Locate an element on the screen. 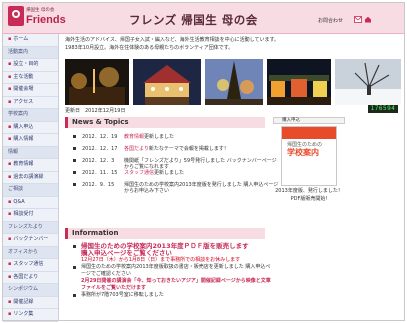 This screenshot has width=407, height=323. sidebar-item: ▪ 各国だより is located at coordinates (30, 278).